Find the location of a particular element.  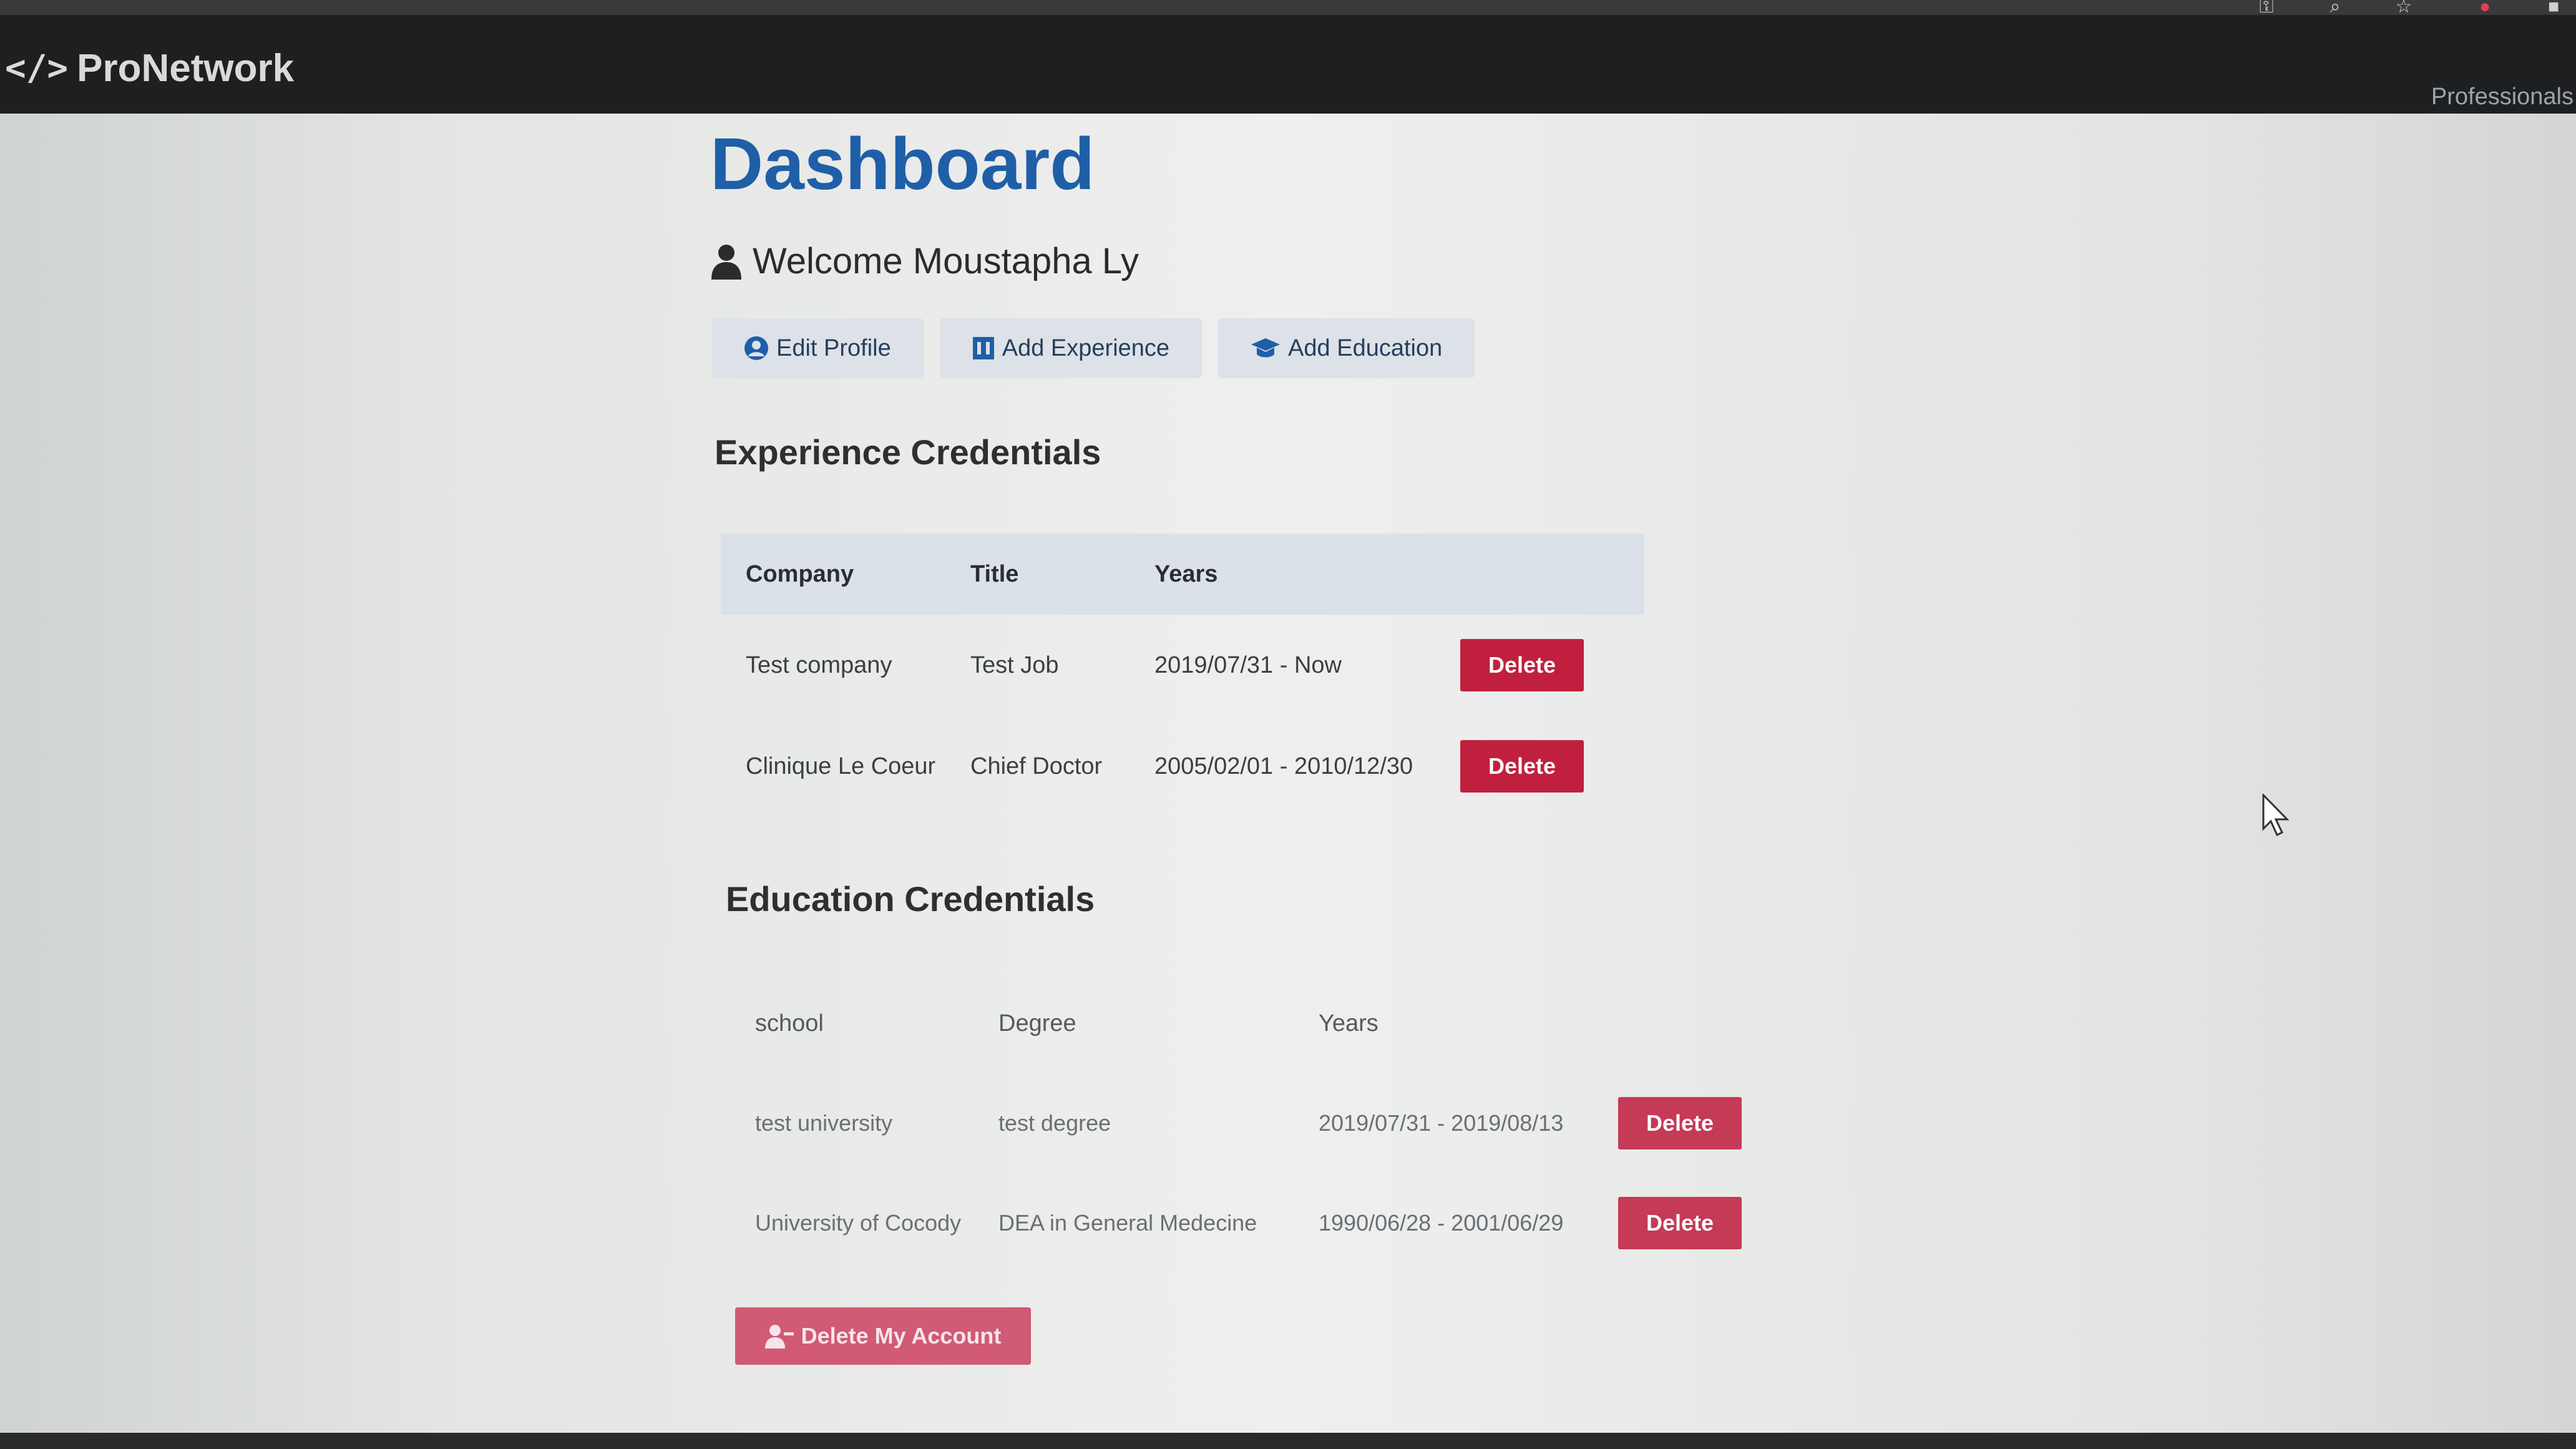

brand-link: </> ProNetwork is located at coordinates (149, 68).